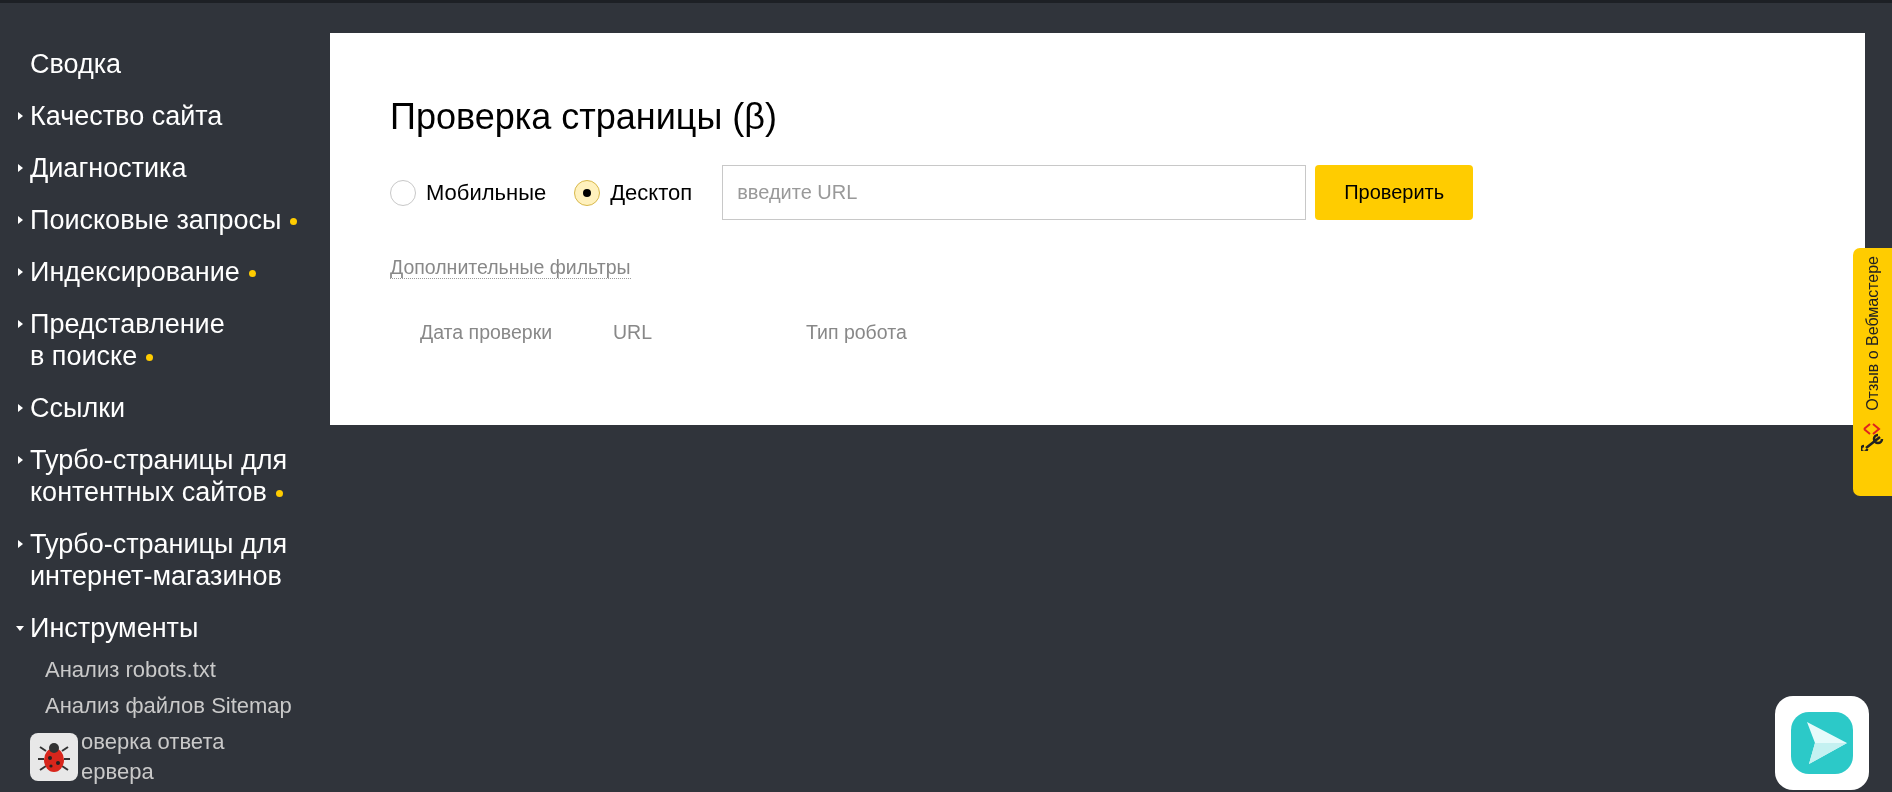 The image size is (1892, 792). I want to click on column-header: URL, so click(633, 332).